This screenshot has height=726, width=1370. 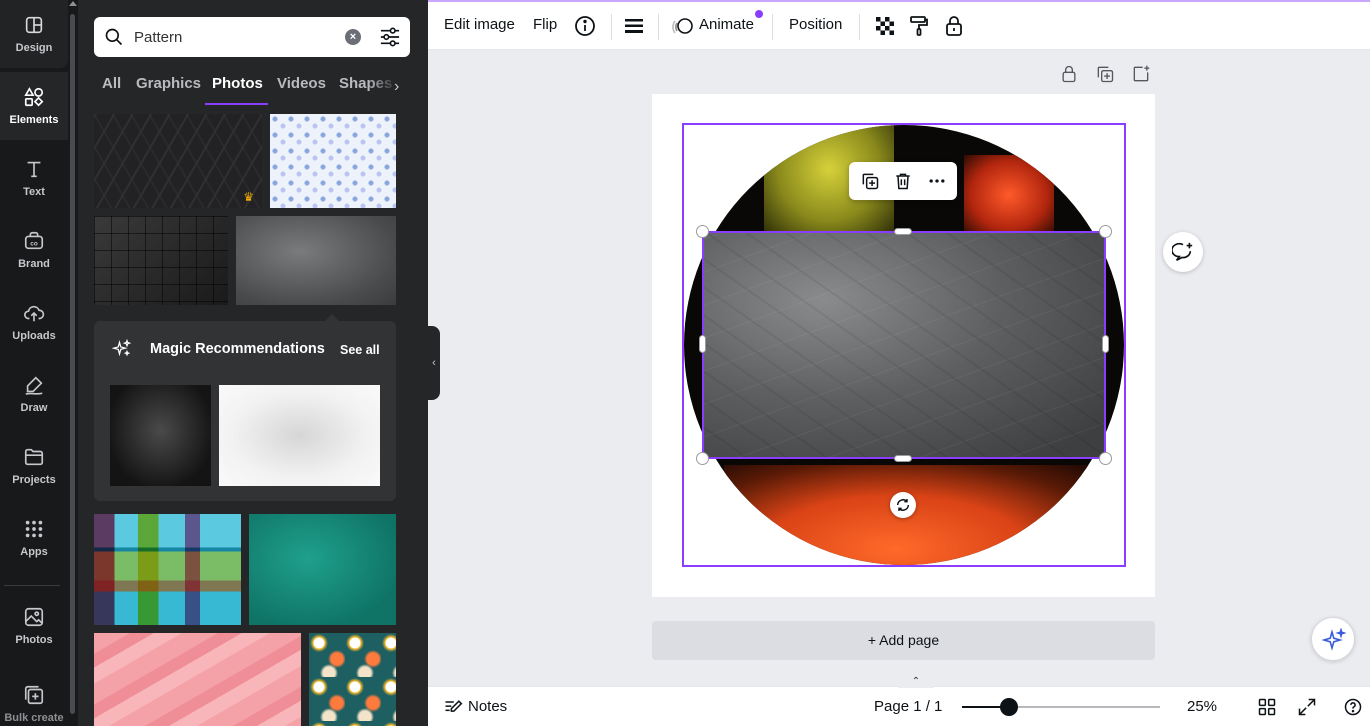 I want to click on resize-handle-bottom-left, so click(x=702, y=458).